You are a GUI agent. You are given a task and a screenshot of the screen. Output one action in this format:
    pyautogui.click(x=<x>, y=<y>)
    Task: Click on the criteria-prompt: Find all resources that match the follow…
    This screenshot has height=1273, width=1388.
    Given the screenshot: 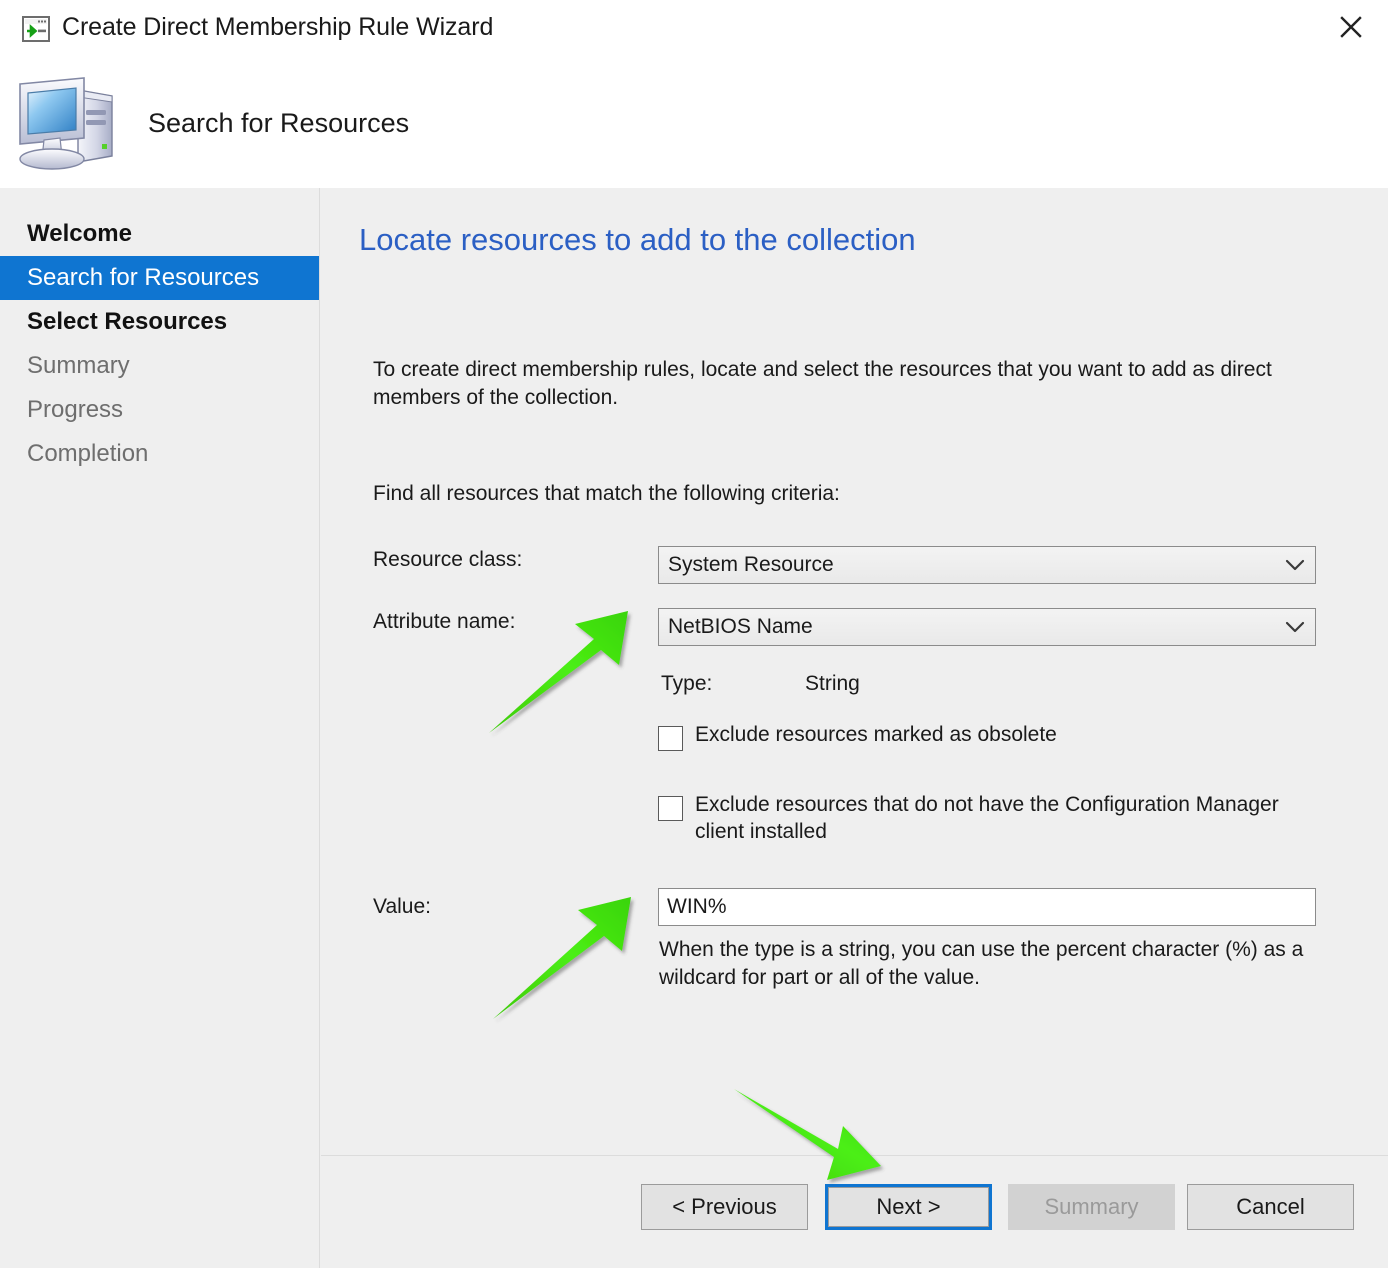 What is the action you would take?
    pyautogui.click(x=606, y=493)
    